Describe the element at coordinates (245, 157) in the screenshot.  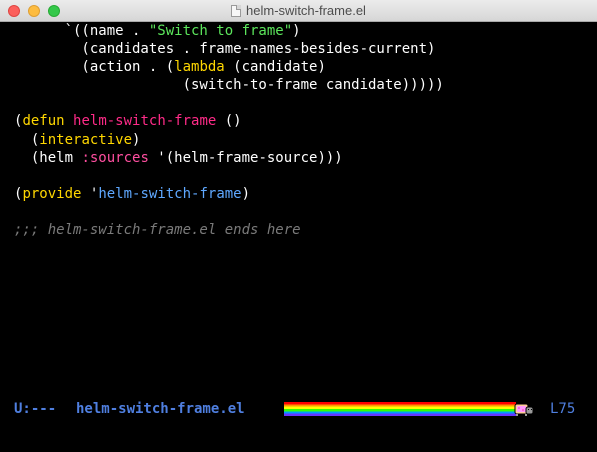
I see `code-text: '(helm-frame-source)))` at that location.